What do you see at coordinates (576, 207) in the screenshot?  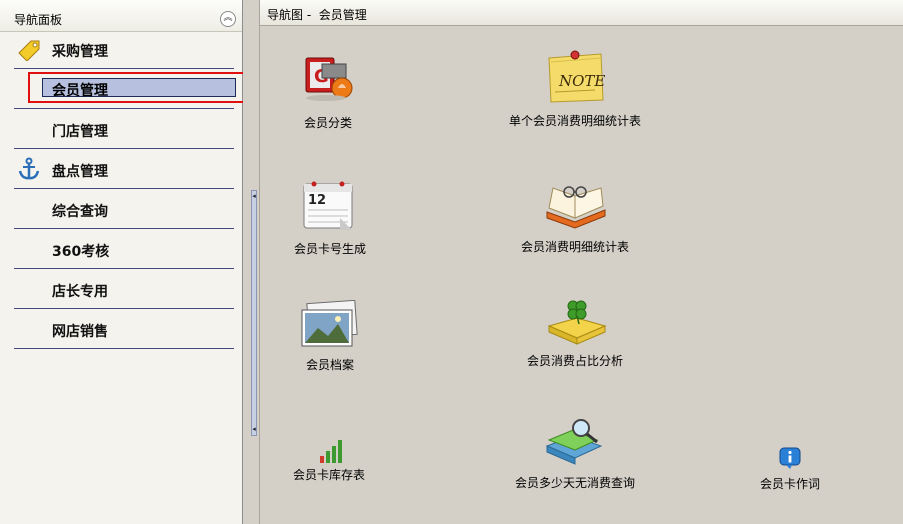 I see `open-book-glasses-icon` at bounding box center [576, 207].